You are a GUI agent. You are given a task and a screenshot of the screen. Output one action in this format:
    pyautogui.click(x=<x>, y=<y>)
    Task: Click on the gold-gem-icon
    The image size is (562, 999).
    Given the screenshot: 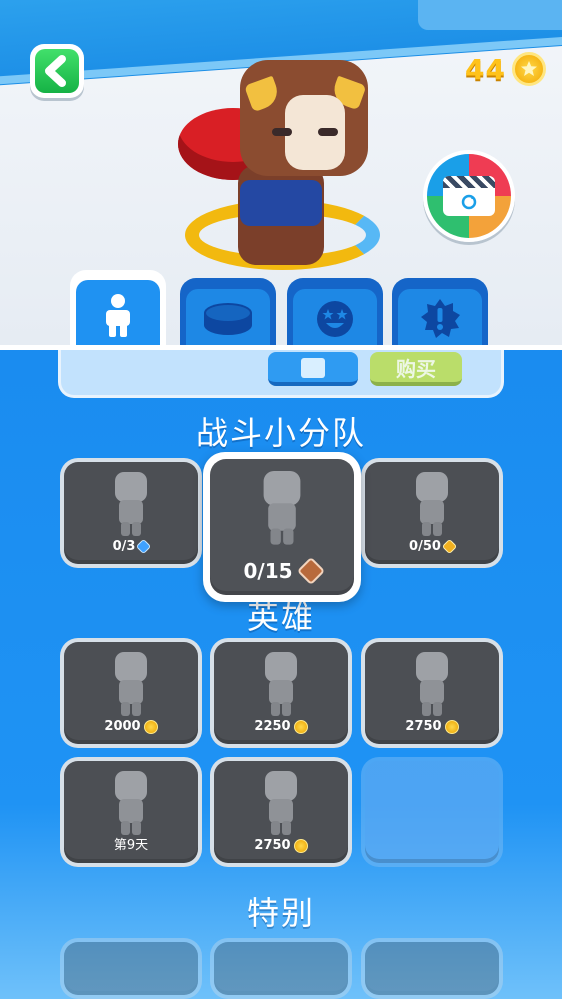 What is the action you would take?
    pyautogui.click(x=449, y=546)
    